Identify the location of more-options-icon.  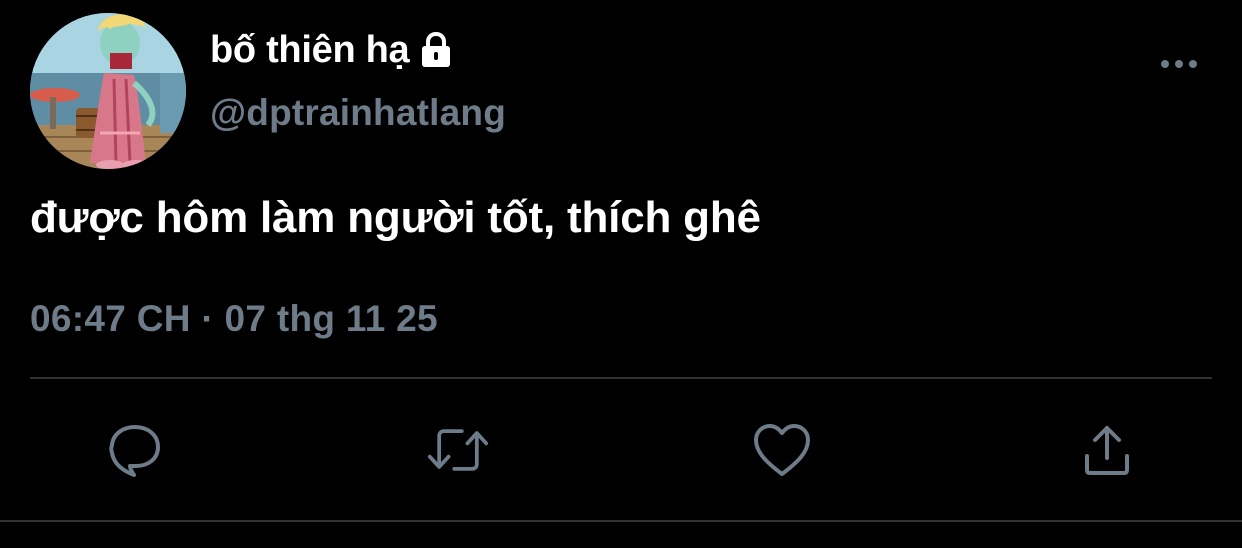
(1179, 64).